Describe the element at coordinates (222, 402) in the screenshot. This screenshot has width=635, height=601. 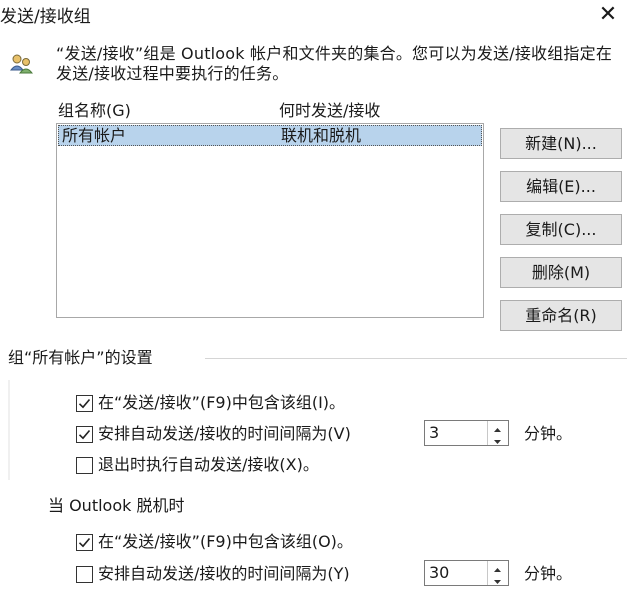
I see `include-online-label: 在“发送/接收”(F9)中包含该组(I)。` at that location.